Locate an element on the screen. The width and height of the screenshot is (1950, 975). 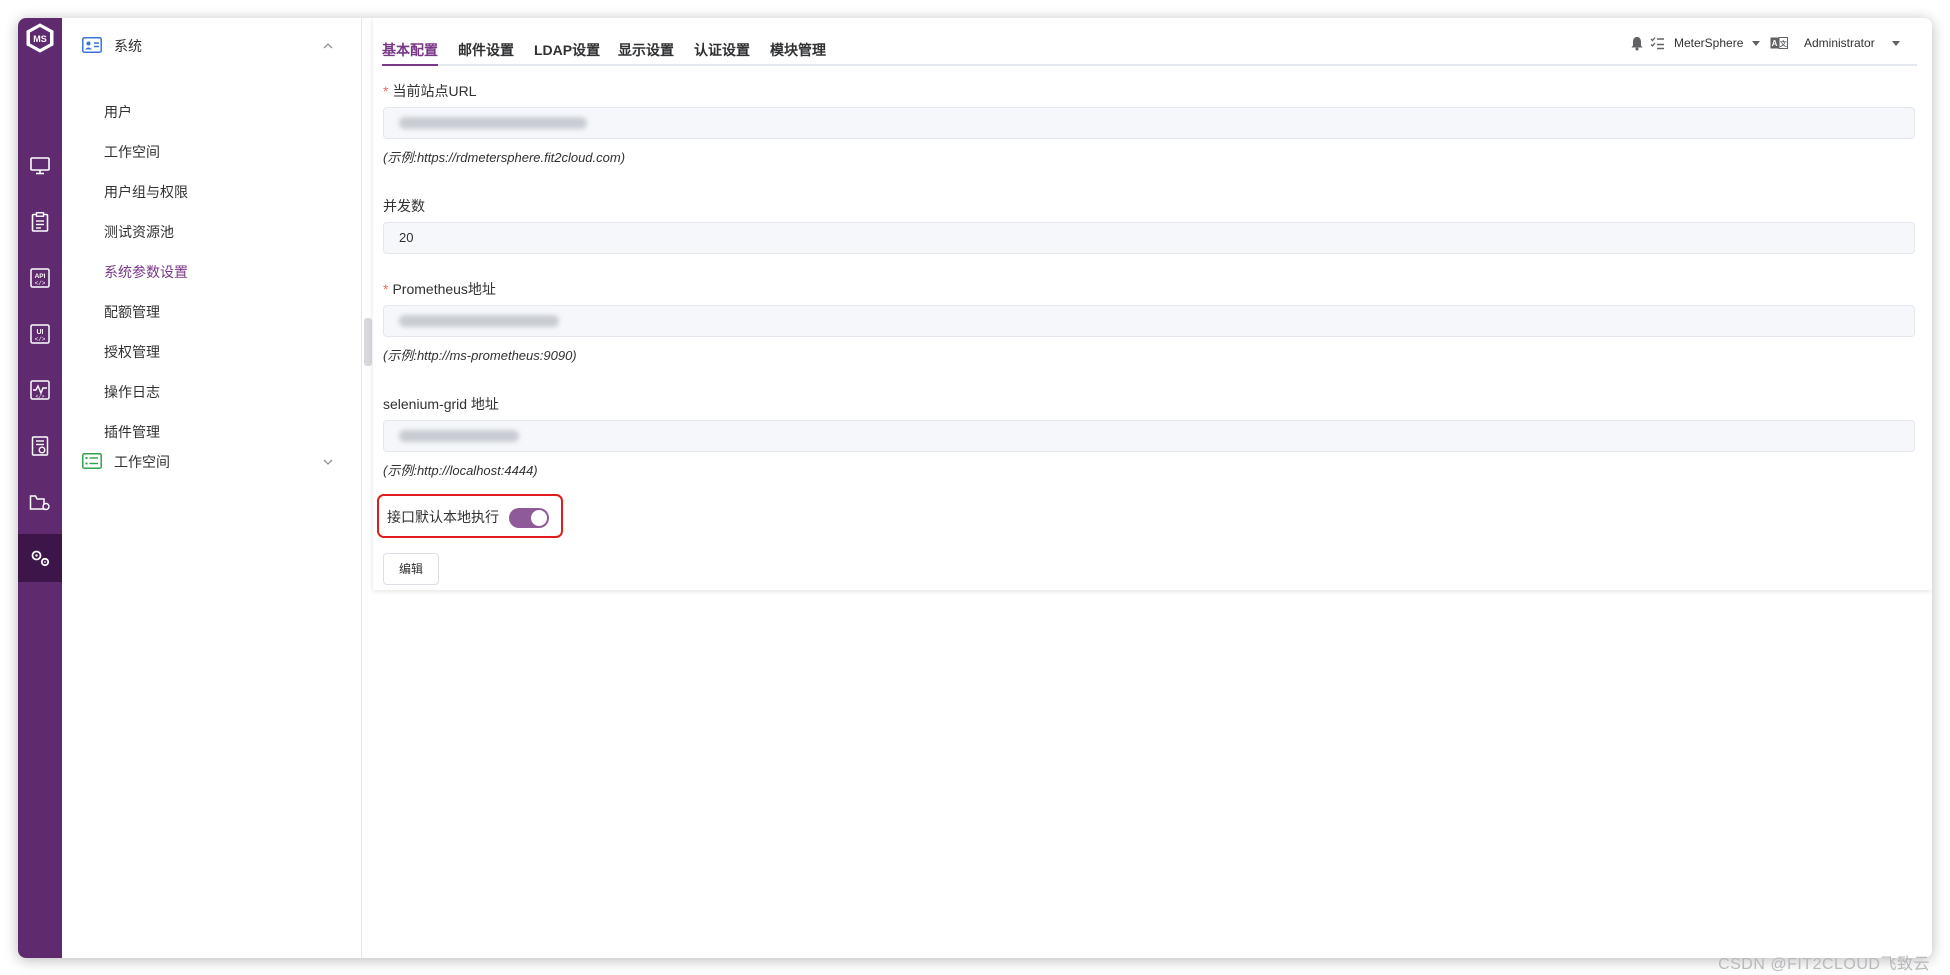
user-menu: Administrator is located at coordinates (1839, 43).